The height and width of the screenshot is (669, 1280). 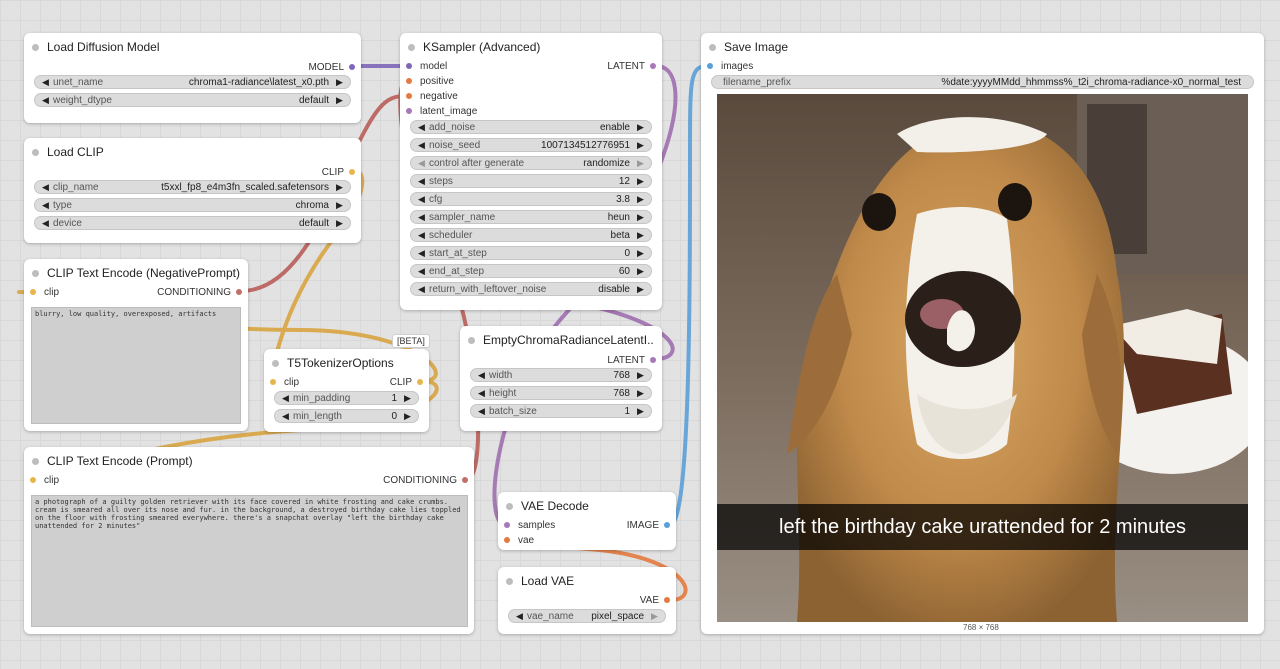 What do you see at coordinates (346, 398) in the screenshot?
I see `min-padding-widget: ◀ min_padding 1 ▶` at bounding box center [346, 398].